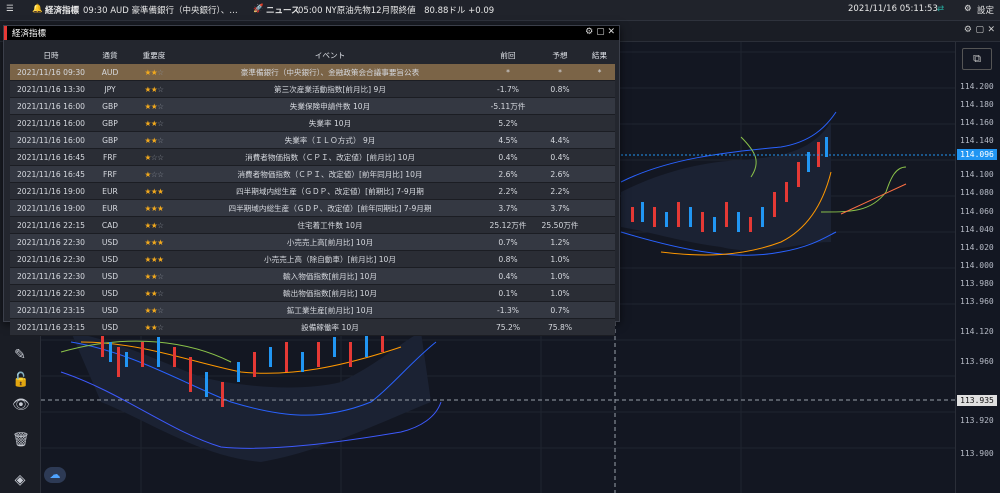  What do you see at coordinates (311, 33) in the screenshot?
I see `panel-titlebar: 経済指標 ⚙ ▢ ✕` at bounding box center [311, 33].